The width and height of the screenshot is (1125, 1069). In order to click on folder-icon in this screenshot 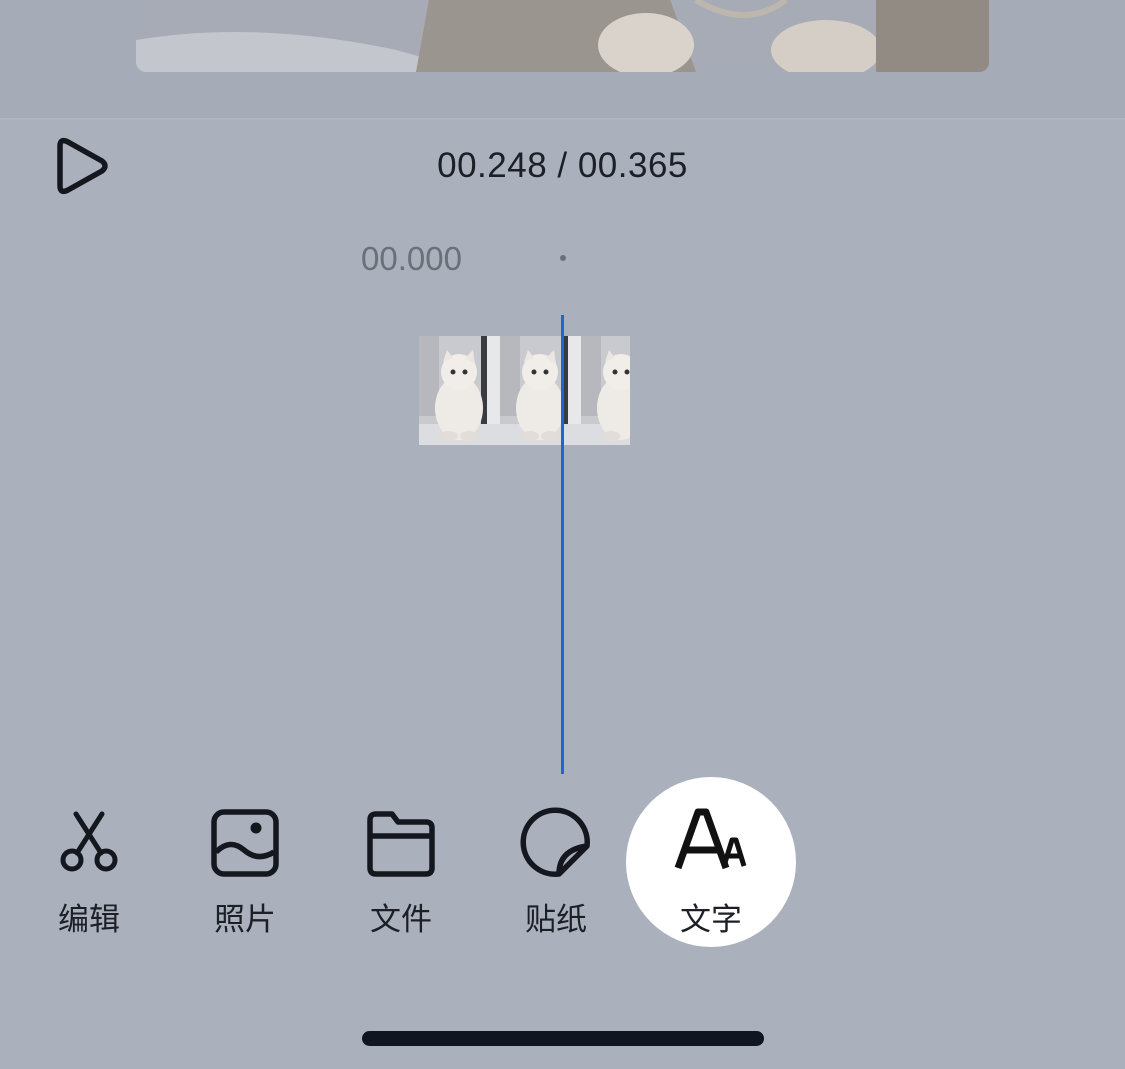, I will do `click(401, 844)`.